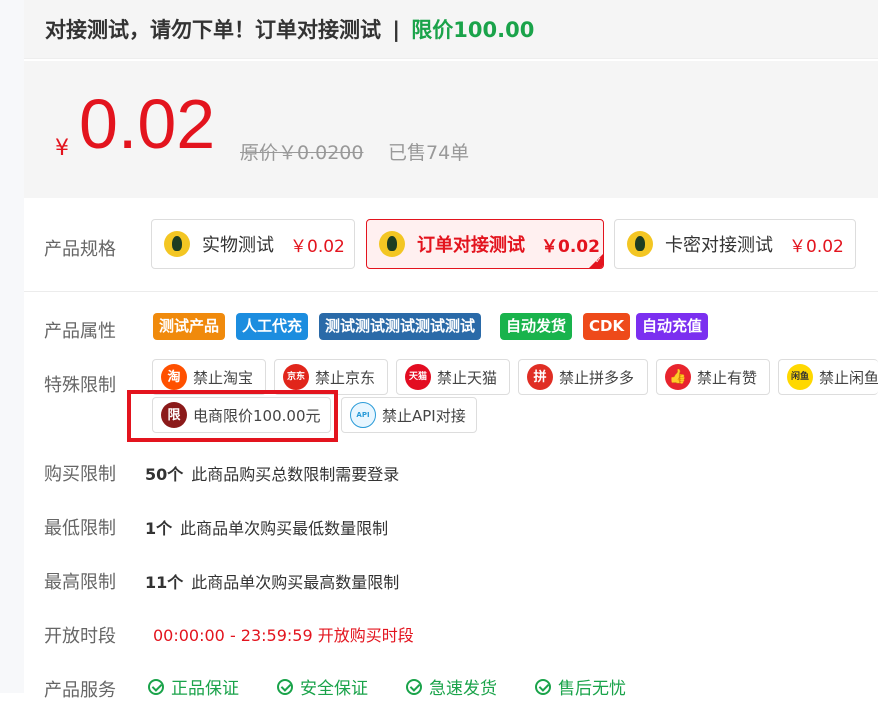 This screenshot has width=878, height=702. I want to click on spec-label: 产品规格, so click(80, 249).